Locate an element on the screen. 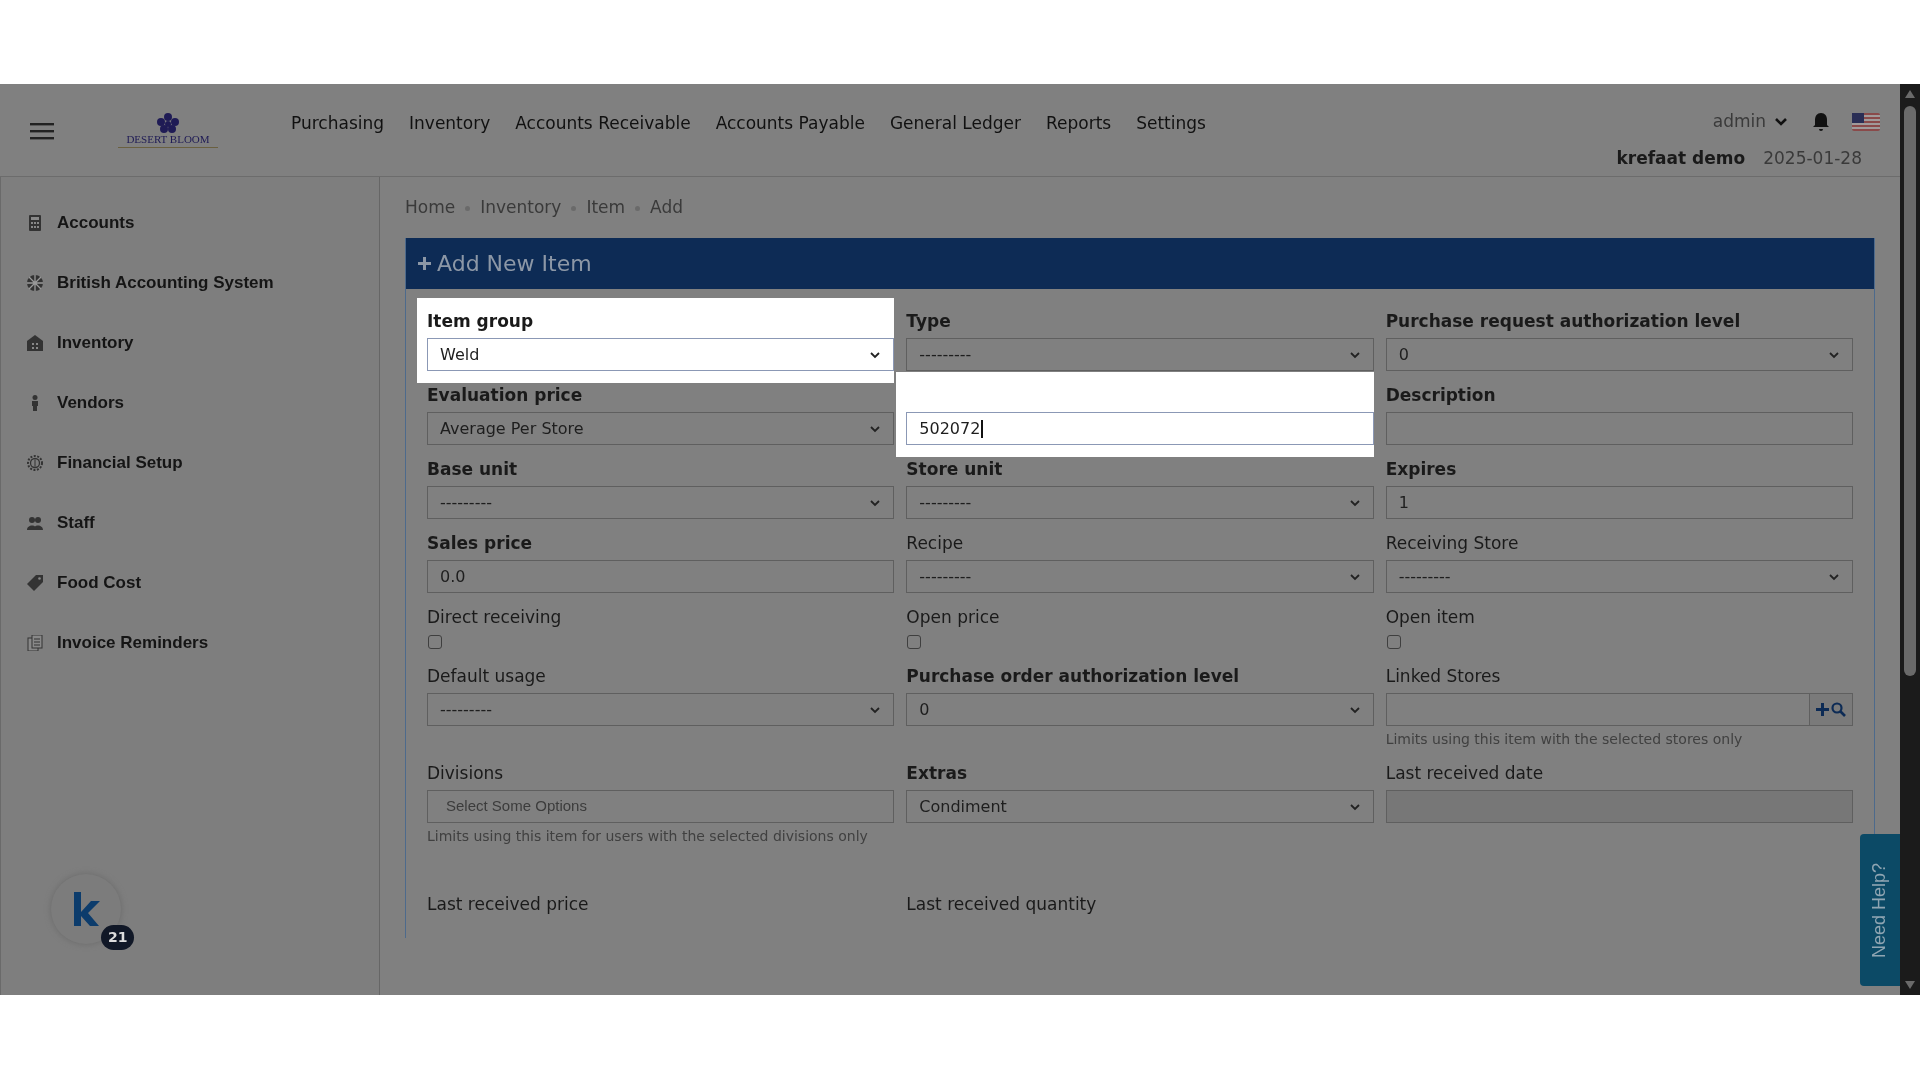 Image resolution: width=1920 pixels, height=1080 pixels. field-label: Purchase request authorization level is located at coordinates (1563, 321).